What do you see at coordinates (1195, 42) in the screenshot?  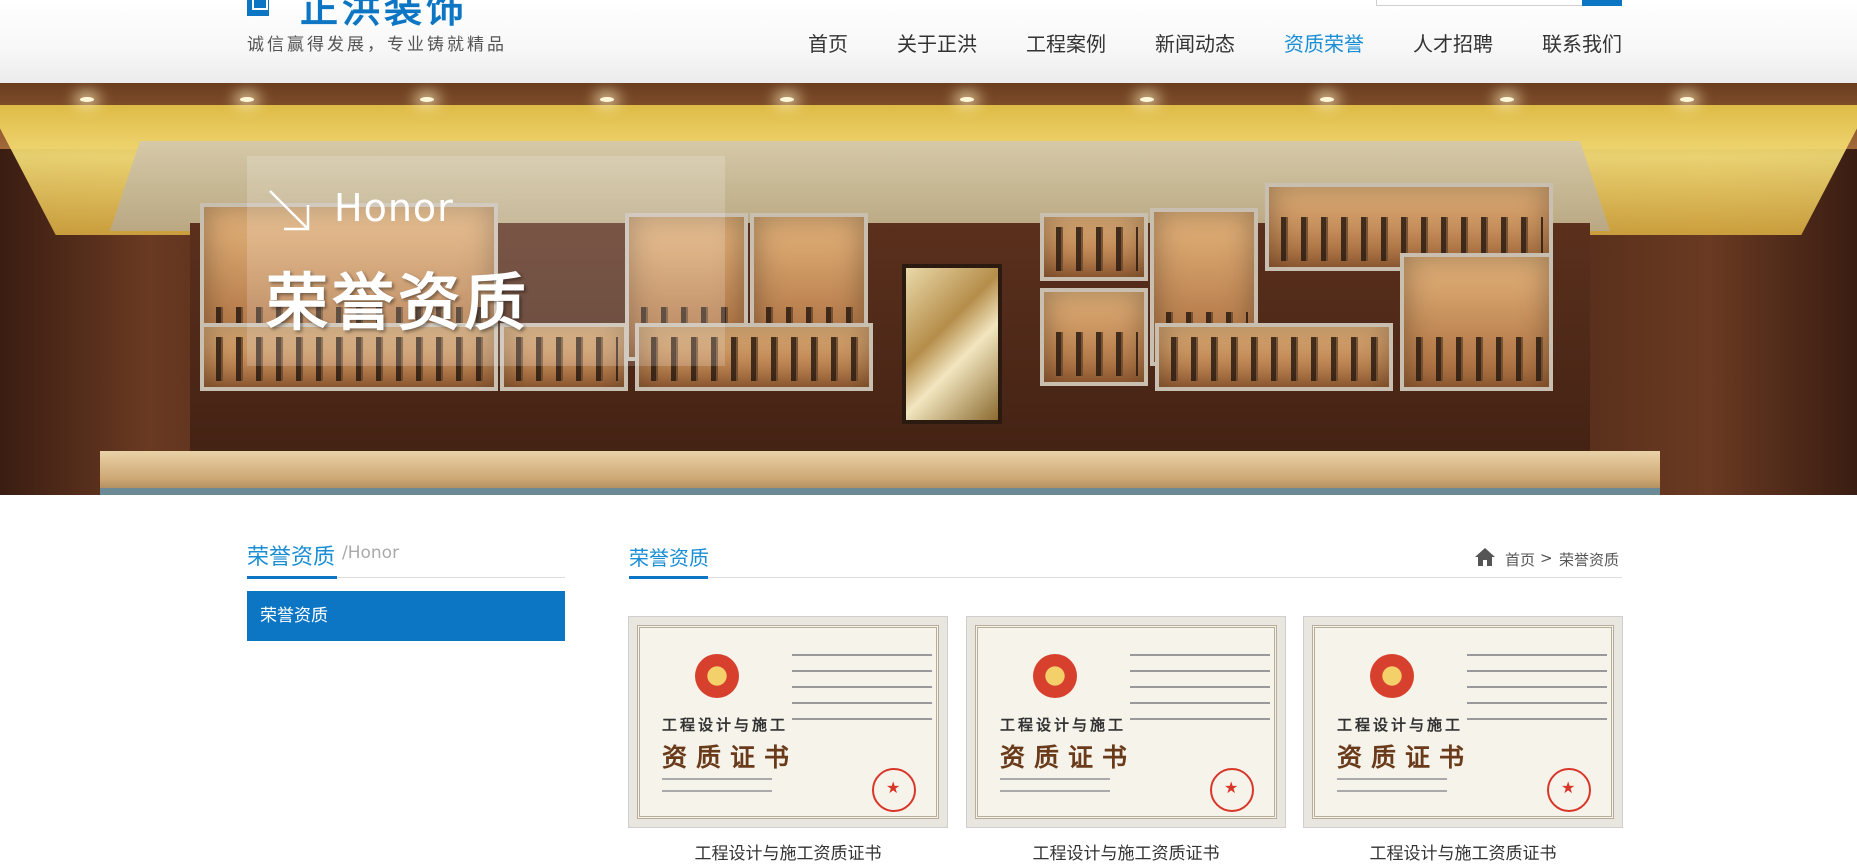 I see `nav-item-news: 新闻动态` at bounding box center [1195, 42].